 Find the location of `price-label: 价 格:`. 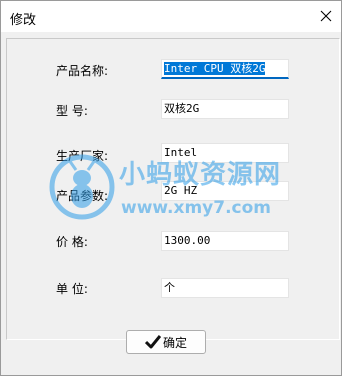

price-label: 价 格: is located at coordinates (72, 242).